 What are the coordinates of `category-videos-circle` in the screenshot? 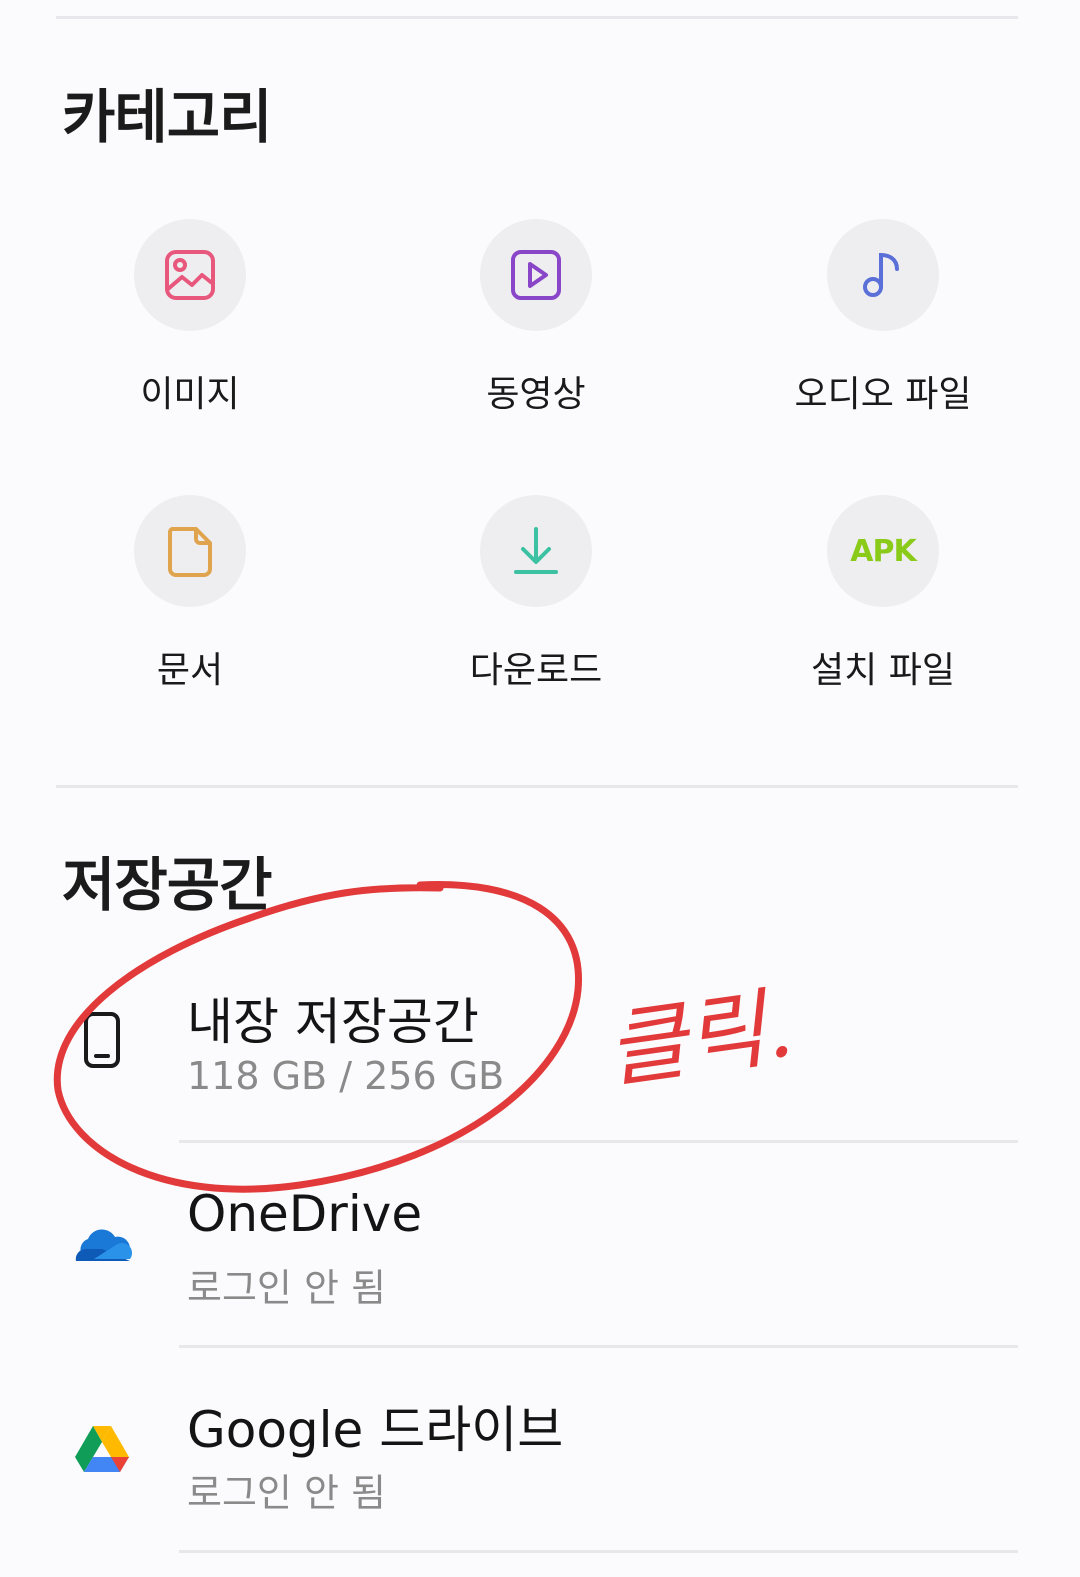 It's located at (536, 275).